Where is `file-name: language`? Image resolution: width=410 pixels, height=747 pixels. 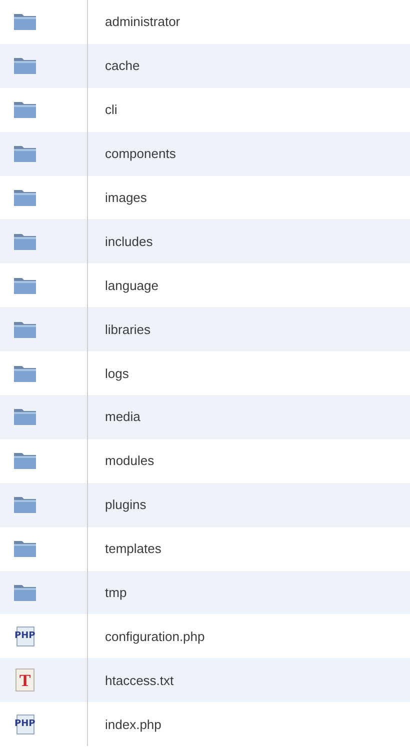 file-name: language is located at coordinates (131, 285).